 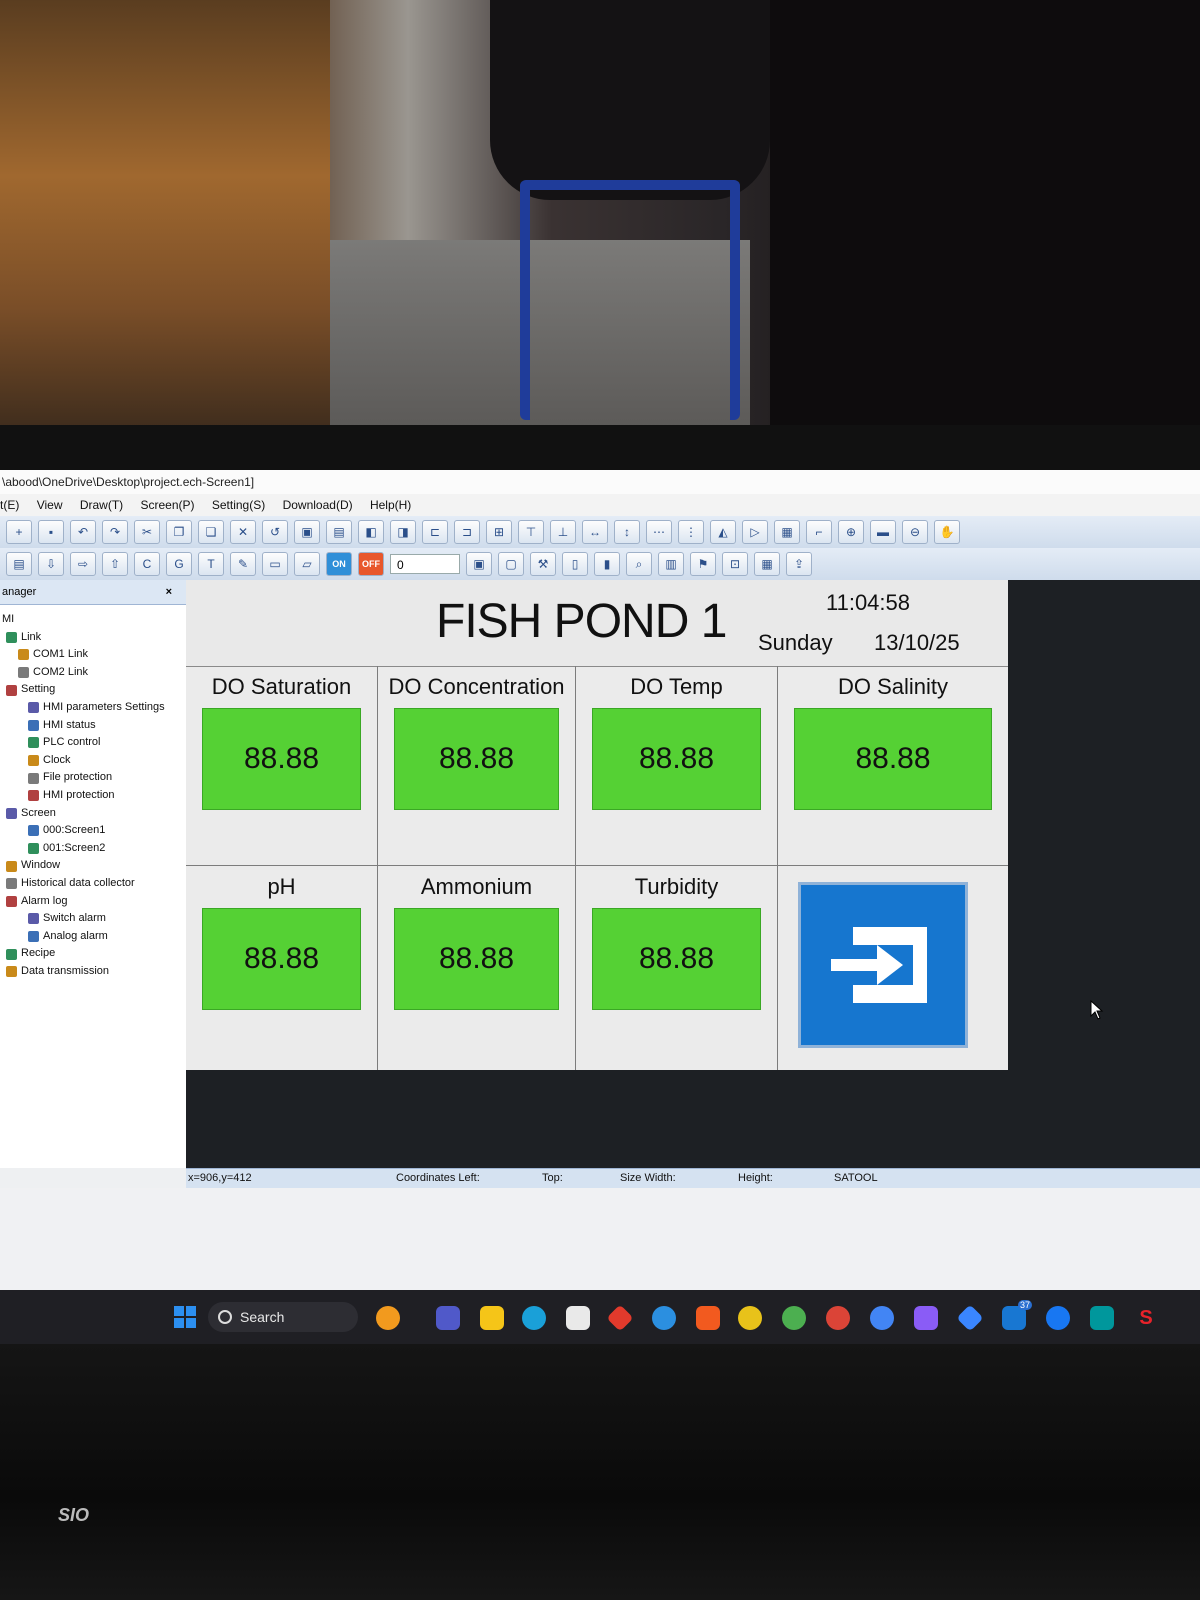 What do you see at coordinates (93, 673) in the screenshot?
I see `tree-item: COM2 Link` at bounding box center [93, 673].